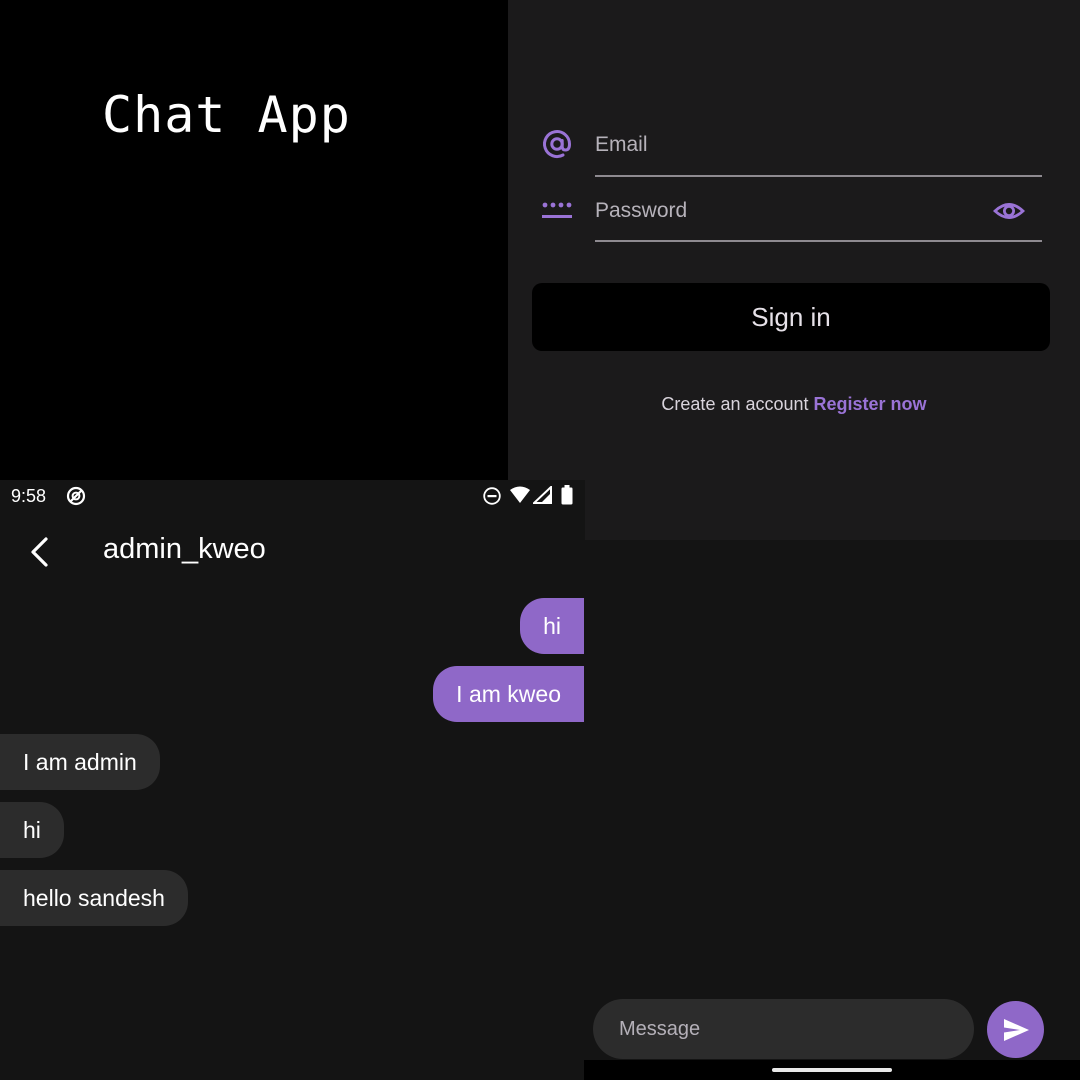 Image resolution: width=1080 pixels, height=1080 pixels. Describe the element at coordinates (818, 241) in the screenshot. I see `password-underline` at that location.